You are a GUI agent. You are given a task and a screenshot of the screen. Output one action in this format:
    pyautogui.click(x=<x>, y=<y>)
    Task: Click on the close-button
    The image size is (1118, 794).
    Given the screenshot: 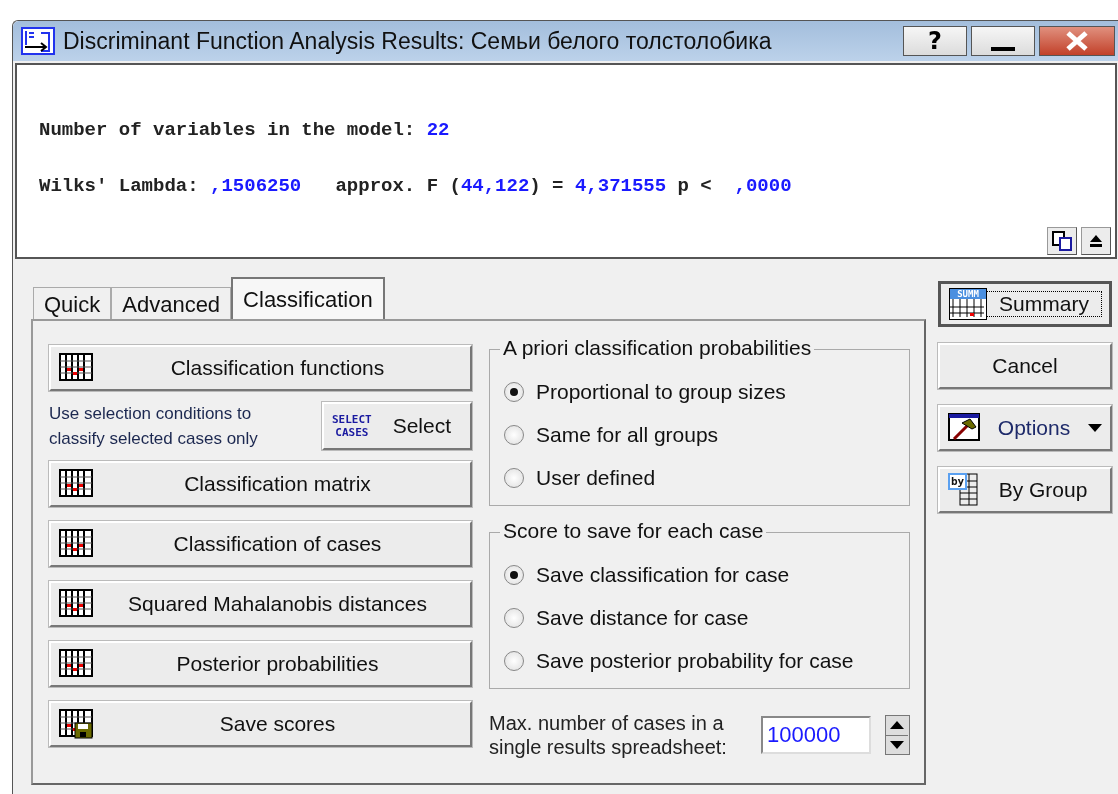 What is the action you would take?
    pyautogui.click(x=1077, y=41)
    